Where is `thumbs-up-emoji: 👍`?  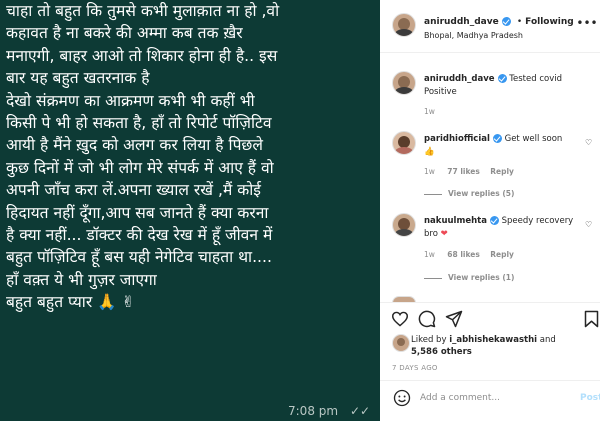
thumbs-up-emoji: 👍 is located at coordinates (429, 152).